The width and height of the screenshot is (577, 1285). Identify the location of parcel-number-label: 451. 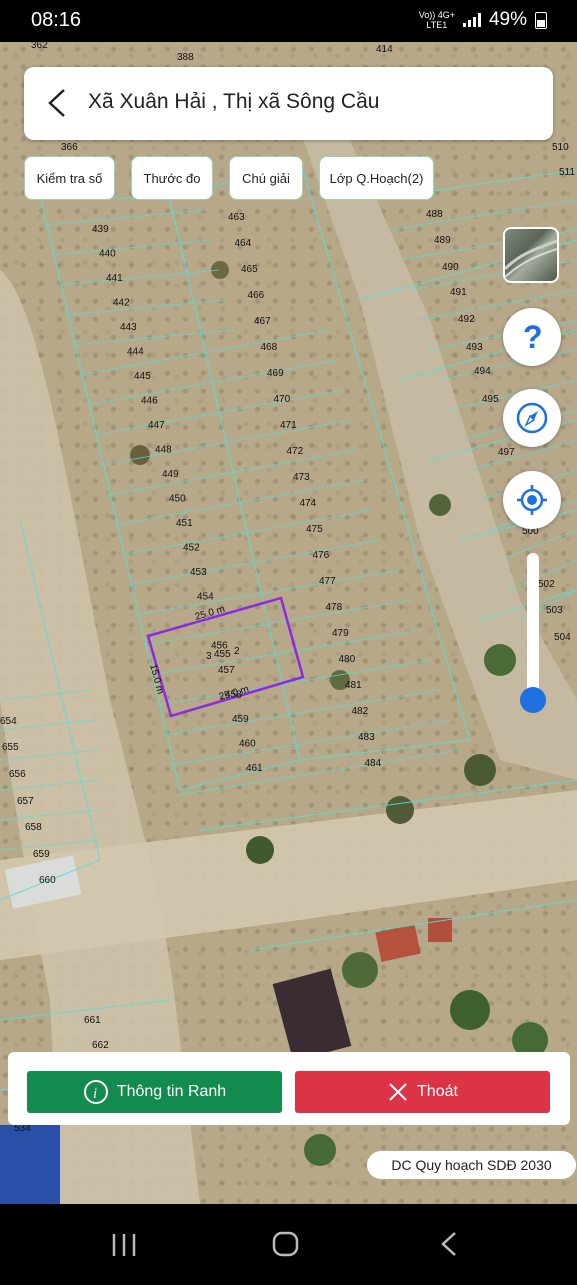
(184, 523).